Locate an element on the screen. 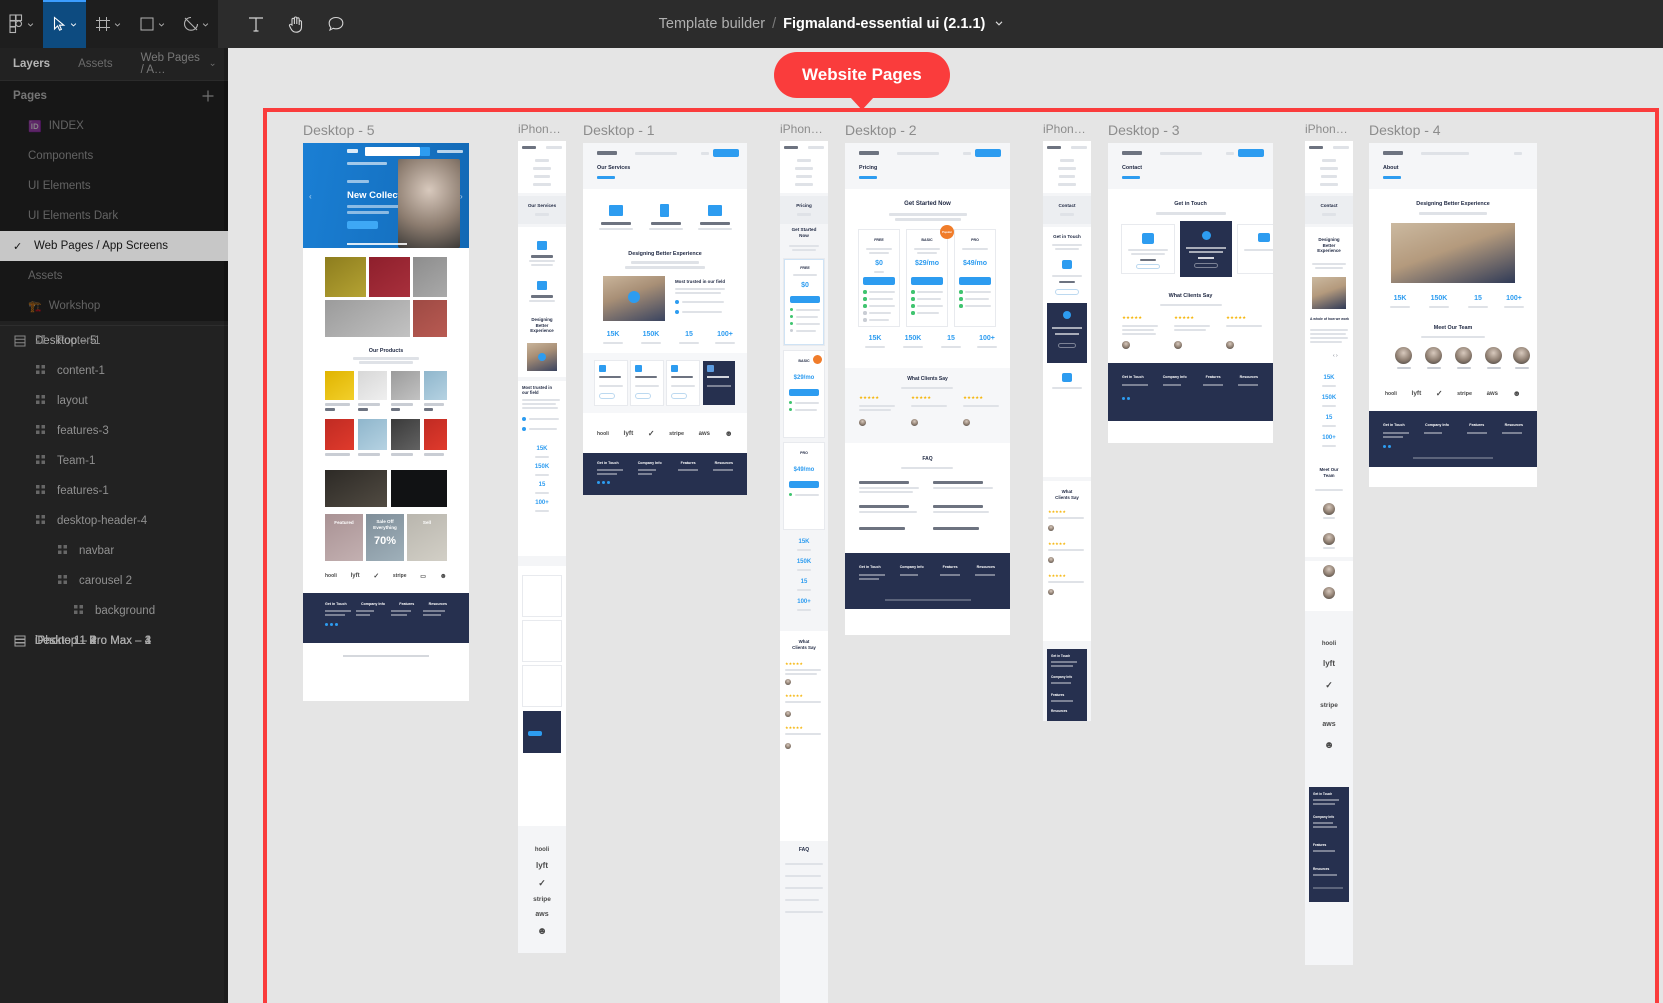 The image size is (1663, 1003). layer-item-features-1: features-1 is located at coordinates (114, 491).